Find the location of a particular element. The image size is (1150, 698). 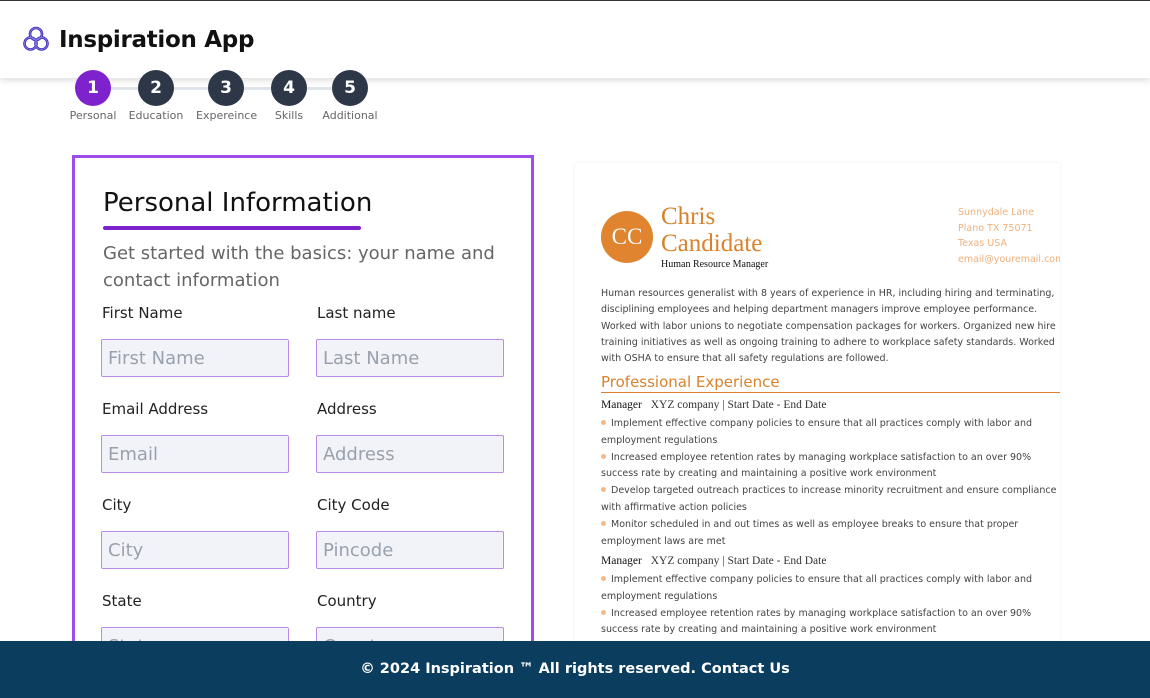

step-experience: 3 Expereince is located at coordinates (227, 96).